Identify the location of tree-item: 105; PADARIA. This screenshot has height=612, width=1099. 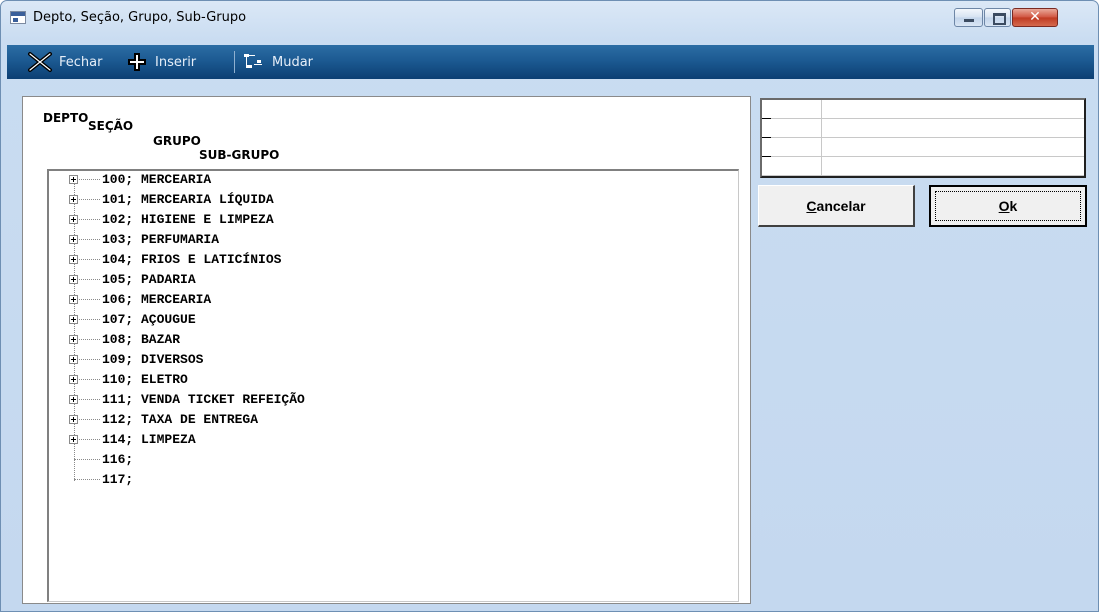
(369, 281).